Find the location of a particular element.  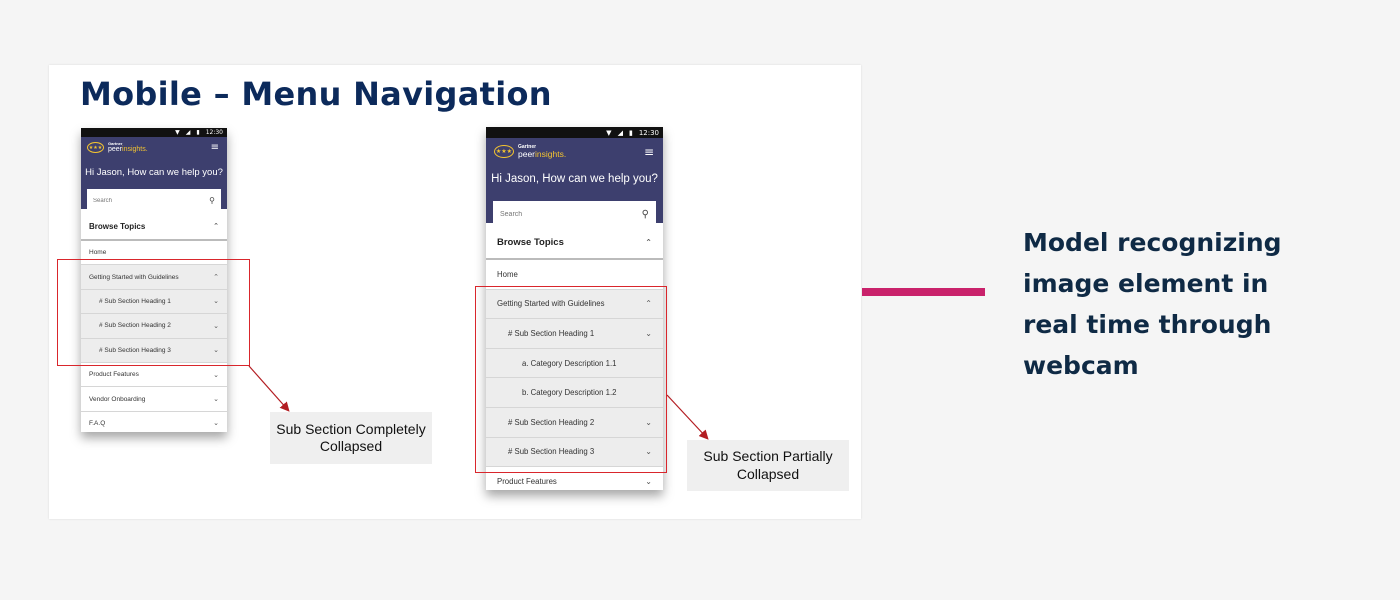

menu-item-vendor-onboarding: Vendor Onboarding ⌄ is located at coordinates (154, 399).